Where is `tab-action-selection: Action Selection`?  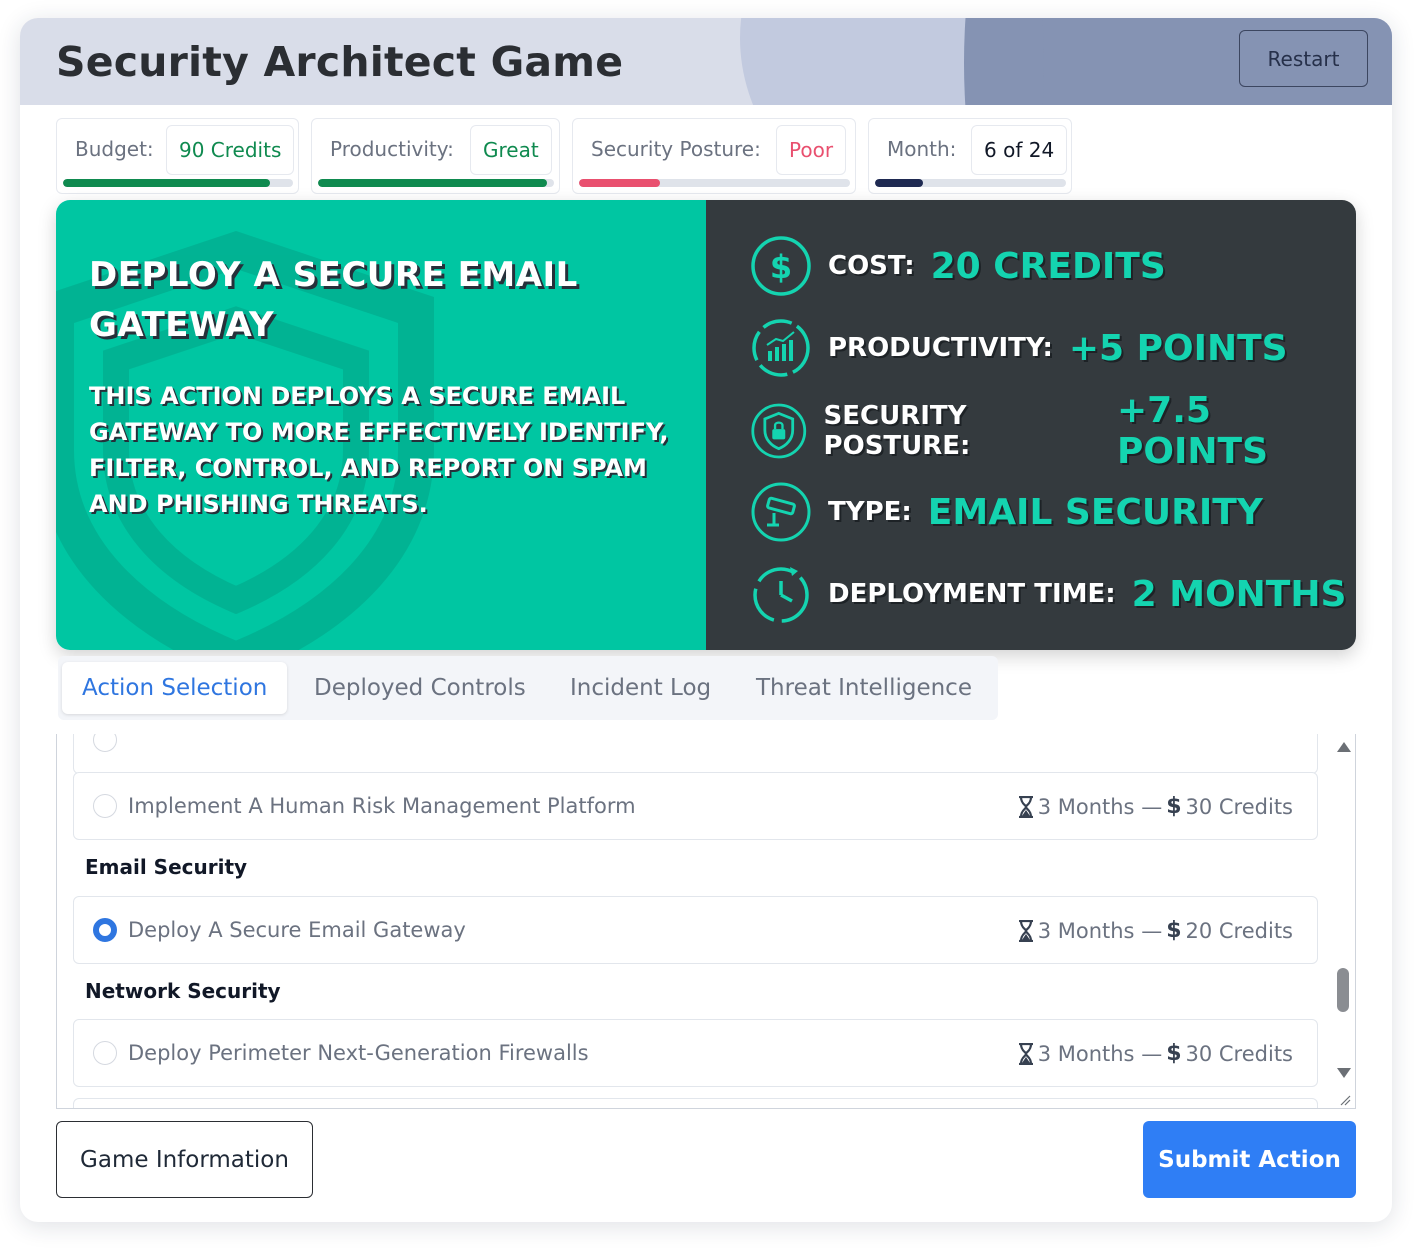
tab-action-selection: Action Selection is located at coordinates (175, 688).